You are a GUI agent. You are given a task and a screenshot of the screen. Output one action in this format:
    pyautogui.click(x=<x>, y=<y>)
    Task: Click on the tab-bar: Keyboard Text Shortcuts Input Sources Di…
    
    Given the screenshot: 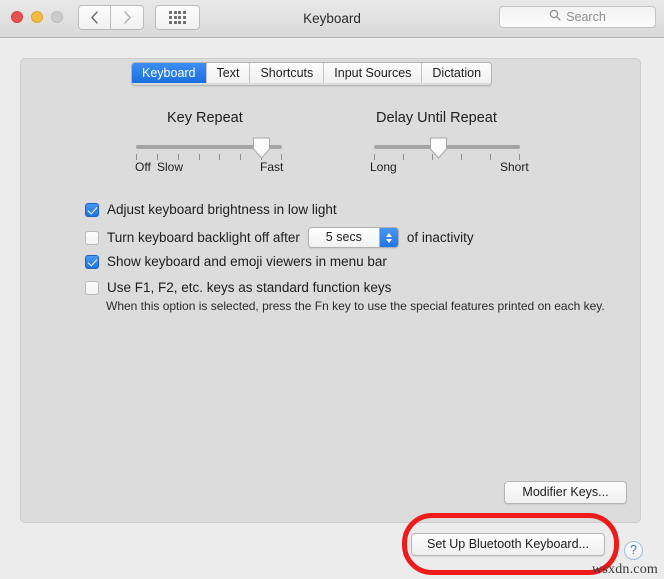 What is the action you would take?
    pyautogui.click(x=312, y=74)
    